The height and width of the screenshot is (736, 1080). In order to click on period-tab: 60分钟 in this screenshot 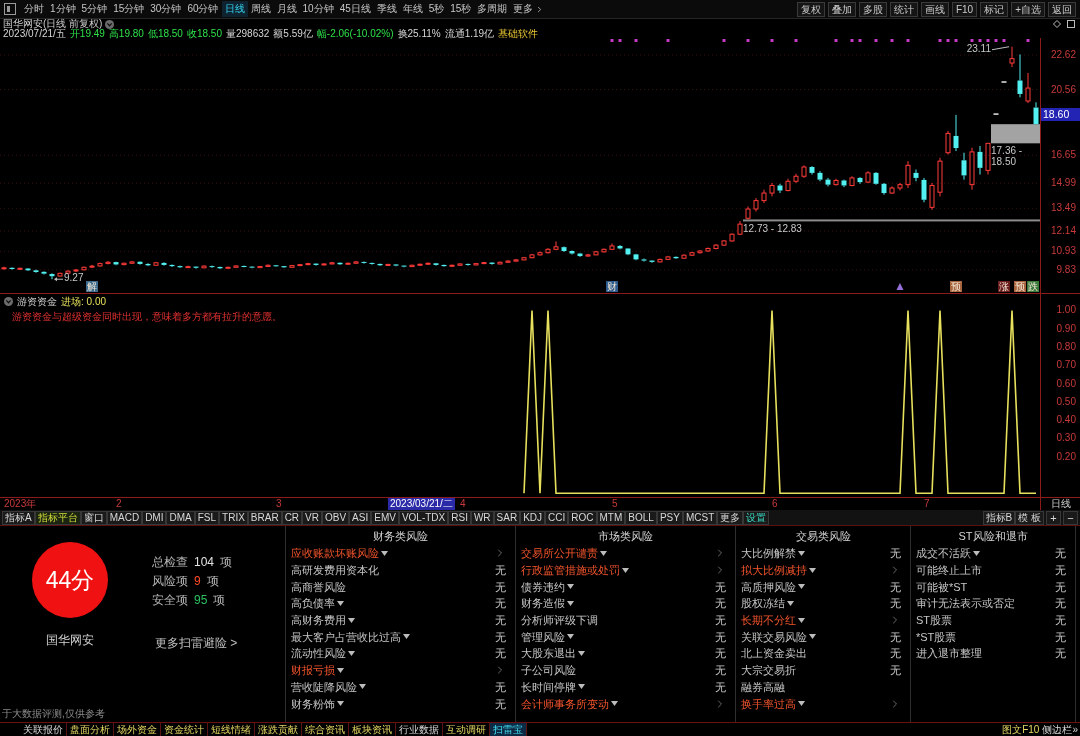, I will do `click(203, 9)`.